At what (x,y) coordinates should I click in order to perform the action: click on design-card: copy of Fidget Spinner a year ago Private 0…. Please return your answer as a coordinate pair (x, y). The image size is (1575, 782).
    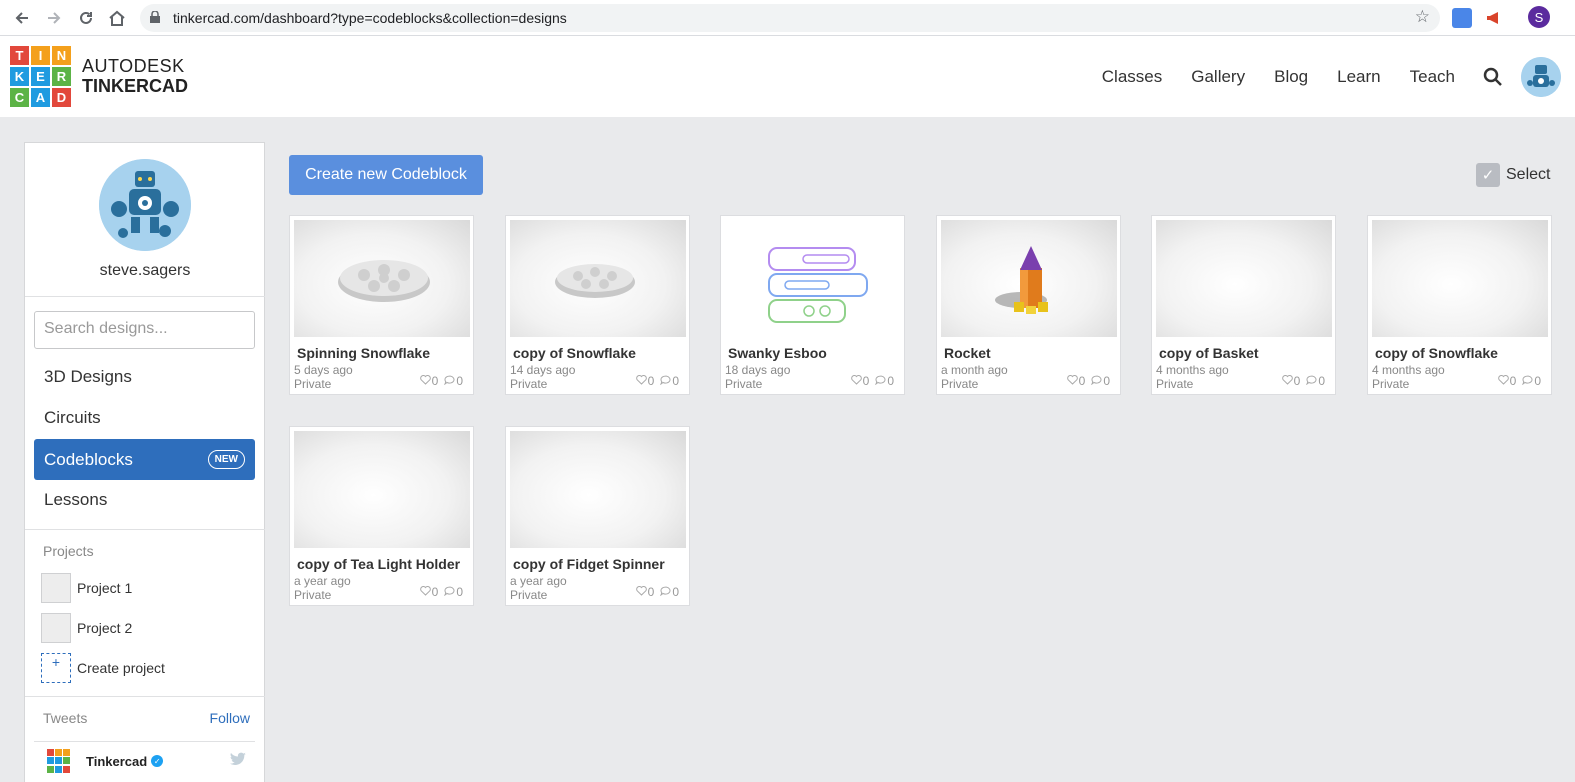
    Looking at the image, I should click on (597, 516).